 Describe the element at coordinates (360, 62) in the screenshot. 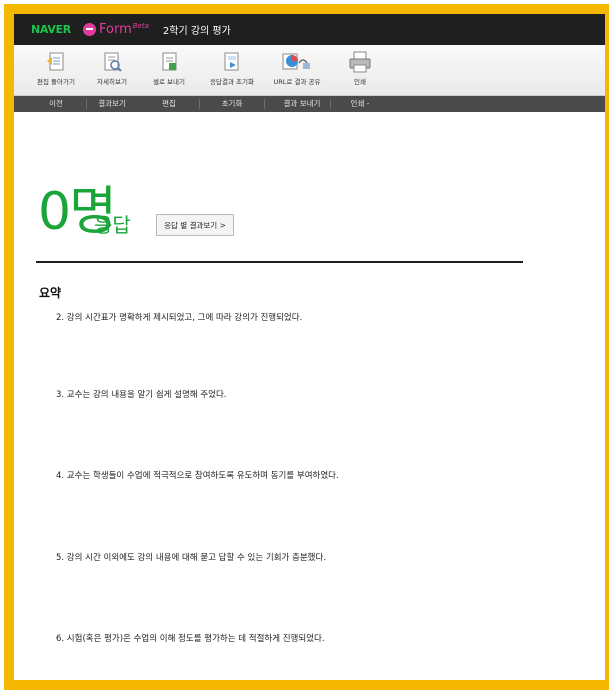

I see `printer-icon` at that location.